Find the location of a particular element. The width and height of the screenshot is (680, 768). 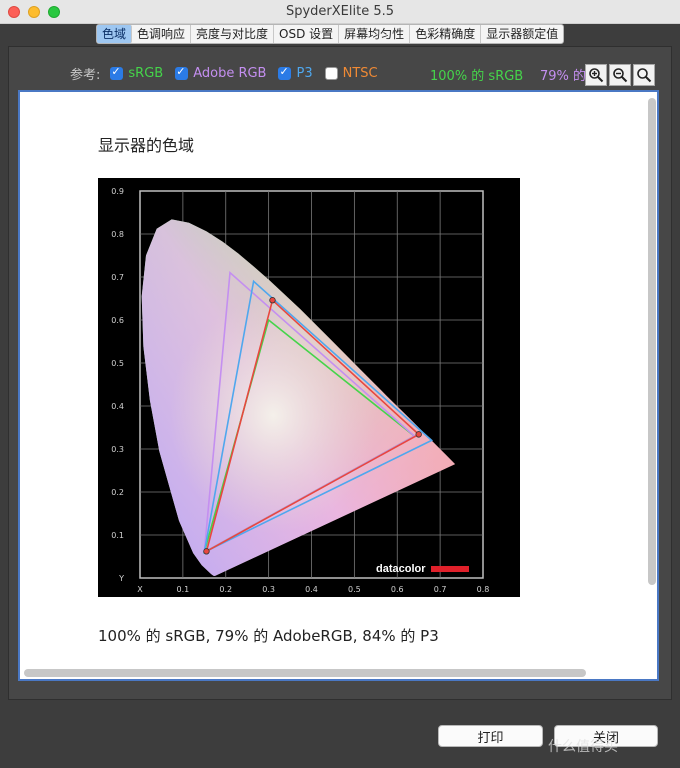

ntsc-label: NTSC is located at coordinates (360, 73).